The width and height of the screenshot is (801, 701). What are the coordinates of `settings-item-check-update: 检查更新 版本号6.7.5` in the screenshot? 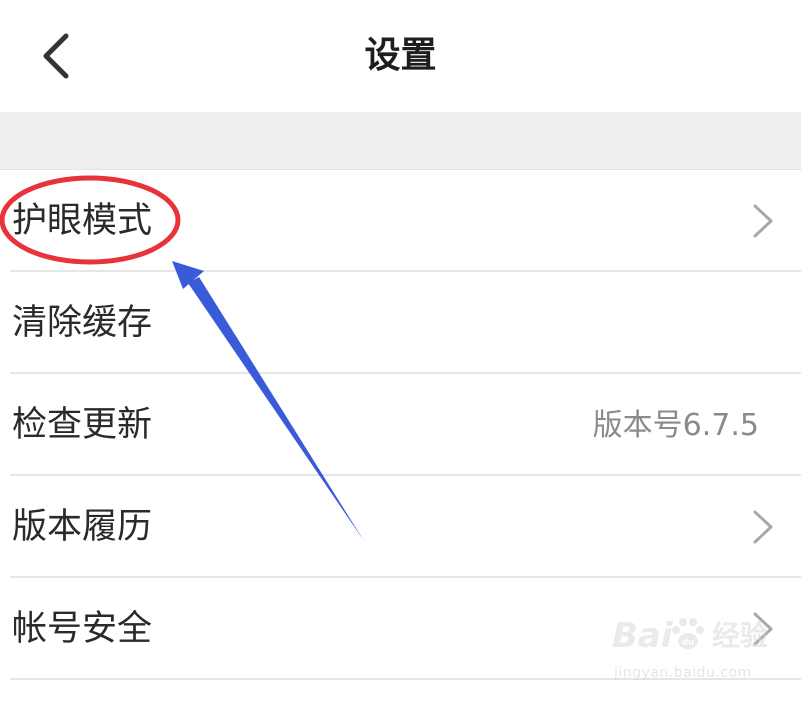 It's located at (400, 425).